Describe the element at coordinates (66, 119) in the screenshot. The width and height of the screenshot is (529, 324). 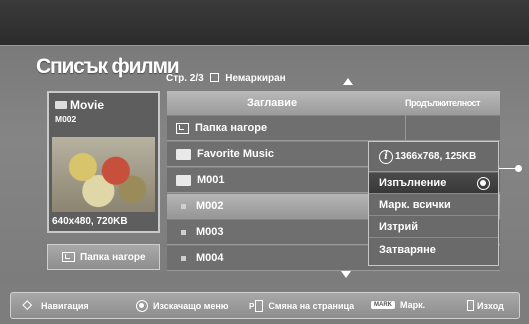
I see `preview-subtitle: M002` at that location.